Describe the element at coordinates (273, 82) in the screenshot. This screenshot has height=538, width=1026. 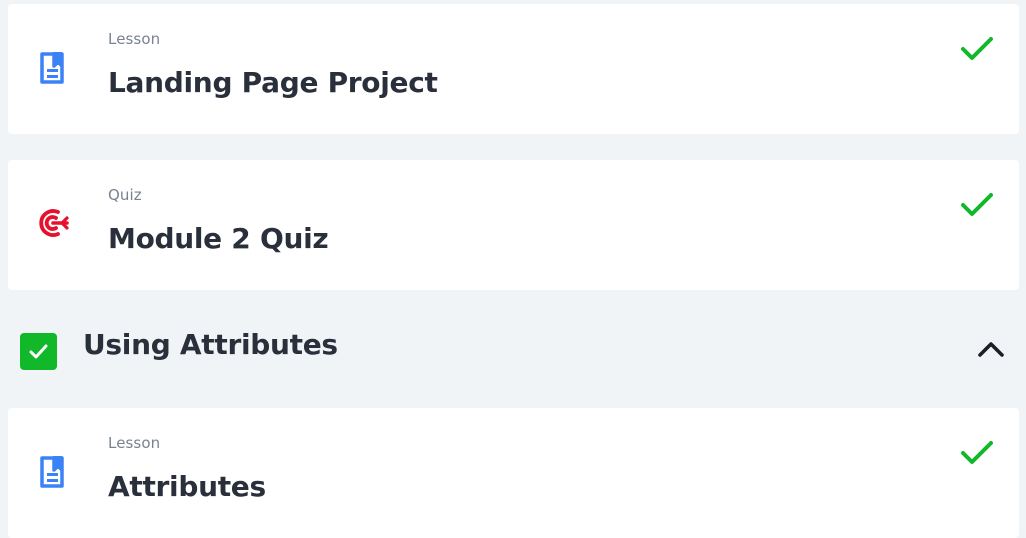
I see `item-title: Landing Page Project` at that location.